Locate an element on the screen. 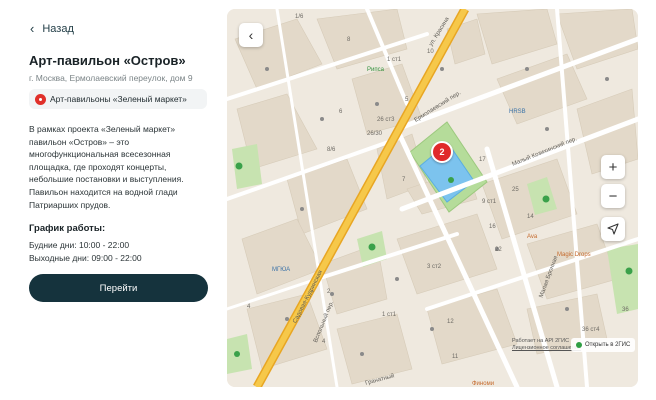 The height and width of the screenshot is (400, 656). go-button: Перейти is located at coordinates (118, 288).